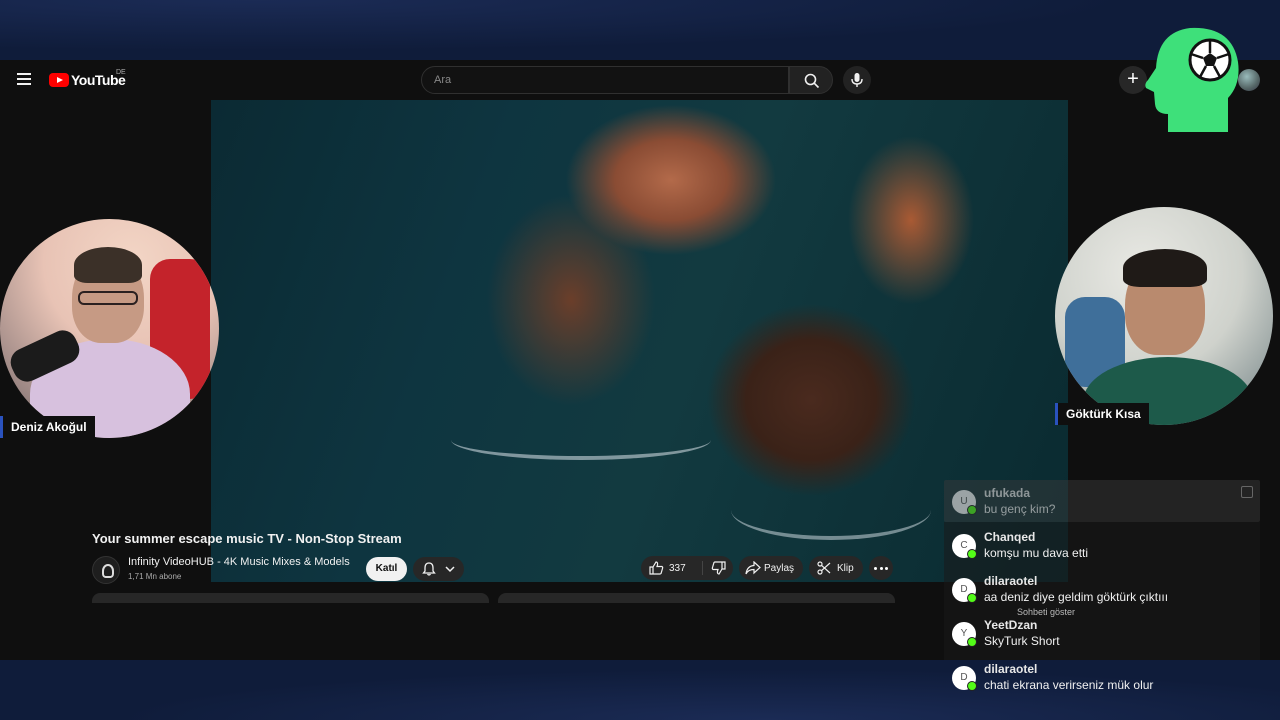 Image resolution: width=1280 pixels, height=720 pixels. Describe the element at coordinates (753, 568) in the screenshot. I see `share-icon` at that location.